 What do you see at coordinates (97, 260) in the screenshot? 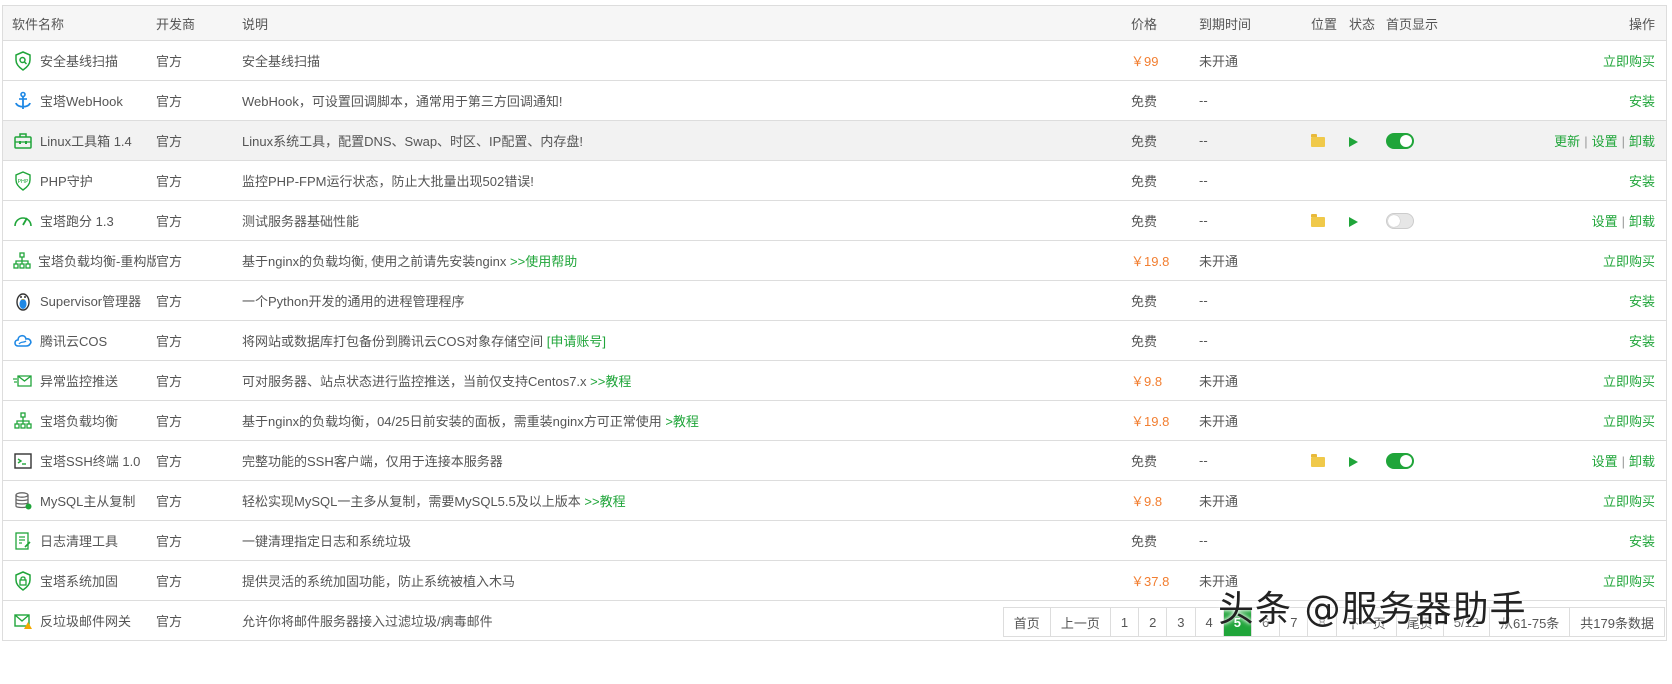
I see `plugin-name: 宝塔负载均衡-重构版` at bounding box center [97, 260].